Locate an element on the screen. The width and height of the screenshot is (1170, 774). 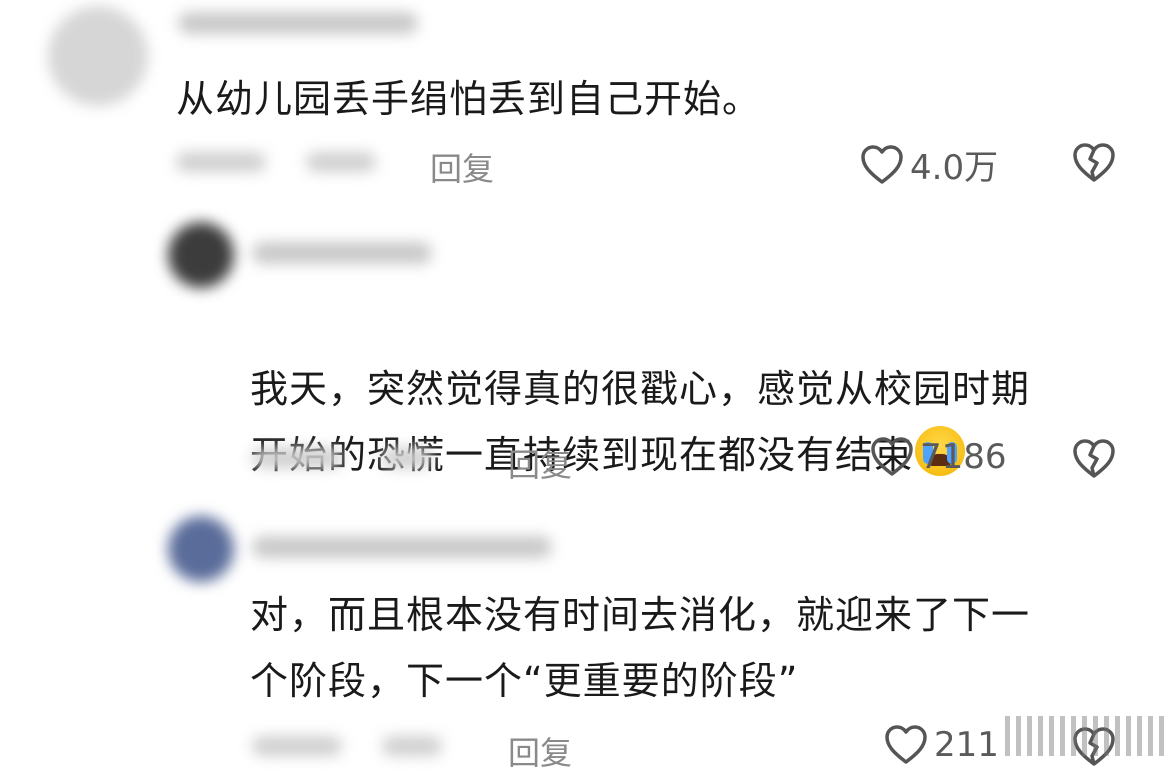
like-button: 7186 is located at coordinates (938, 457).